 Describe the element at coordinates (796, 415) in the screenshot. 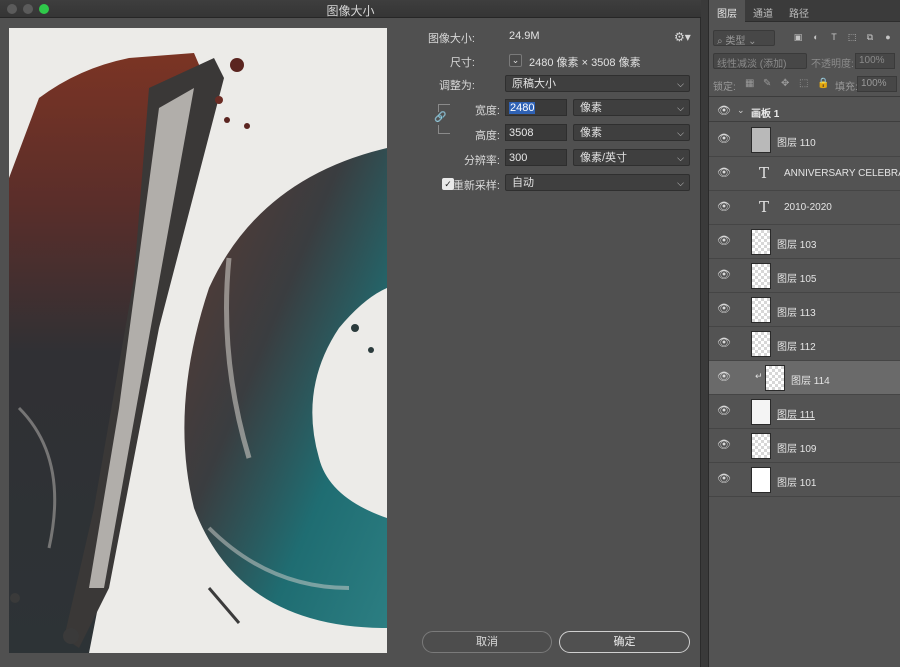

I see `layer-name: 图层 111` at that location.